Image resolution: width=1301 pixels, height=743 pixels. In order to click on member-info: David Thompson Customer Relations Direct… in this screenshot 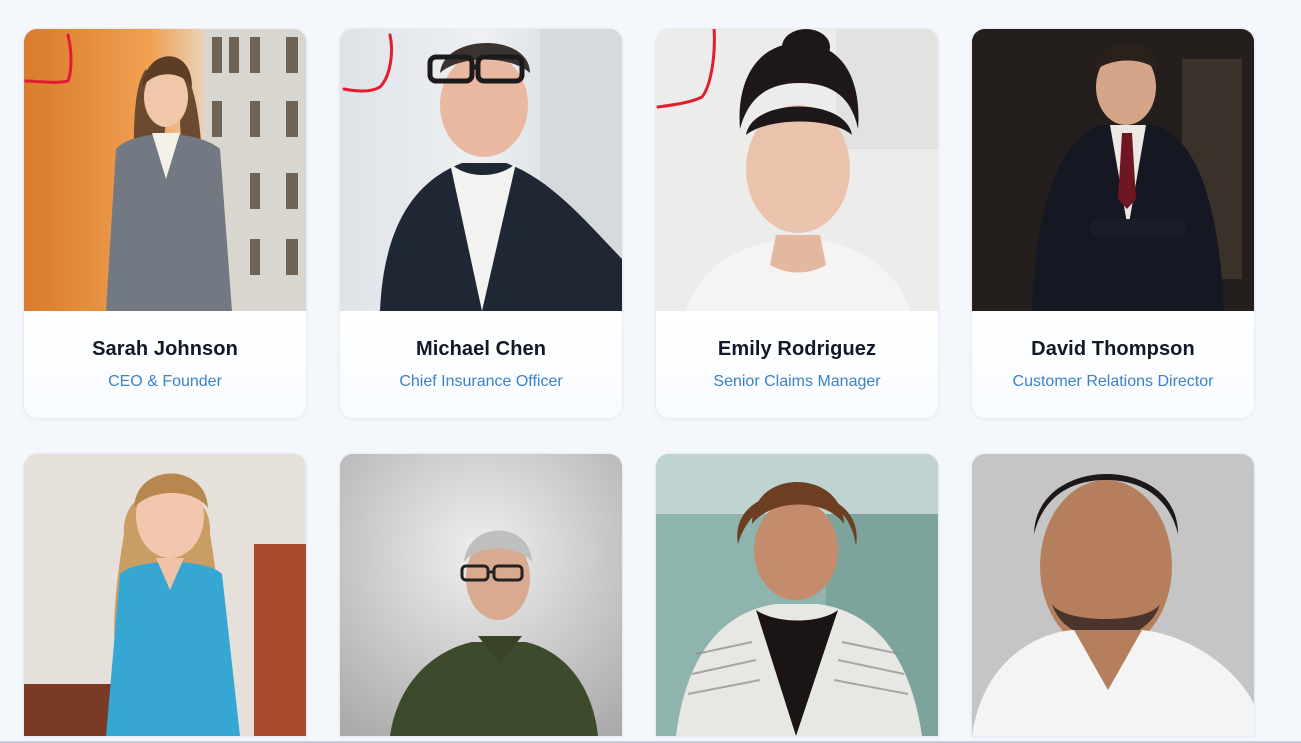, I will do `click(1113, 364)`.